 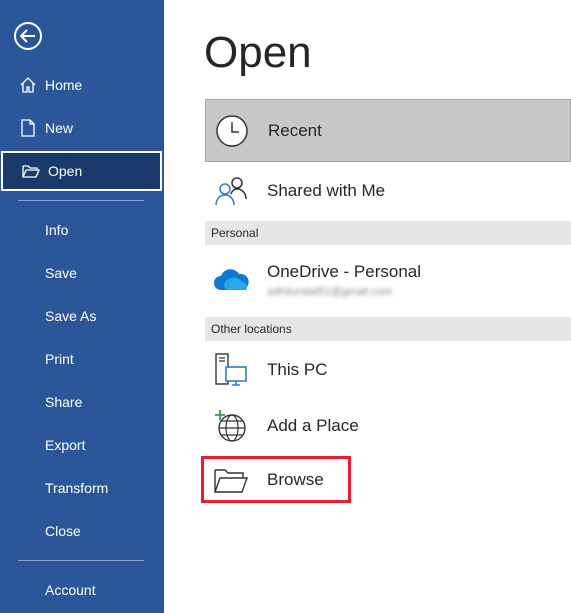 I want to click on shared-users-icon, so click(x=231, y=191).